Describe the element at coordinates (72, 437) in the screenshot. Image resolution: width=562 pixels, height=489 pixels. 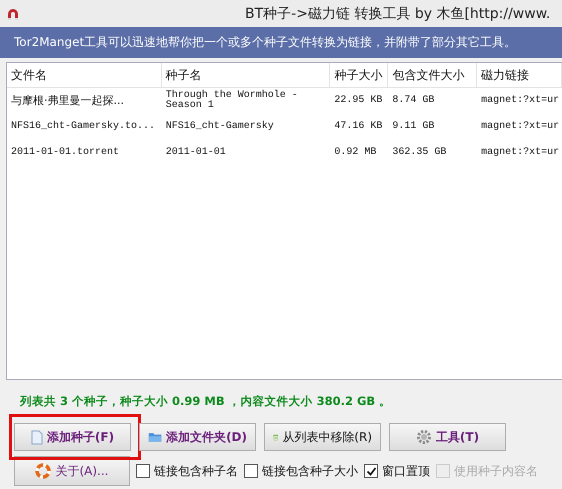
I see `toolbar-button: 添加种子(F)` at that location.